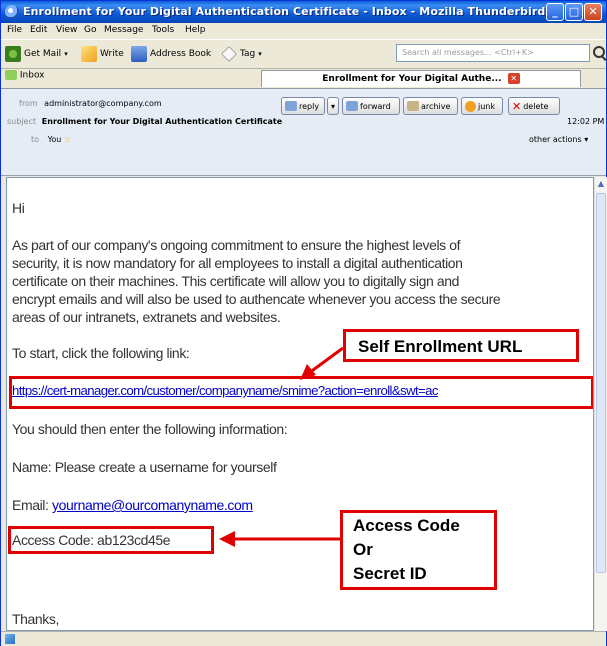  Describe the element at coordinates (130, 78) in the screenshot. I see `tab-inbox: Inbox` at that location.